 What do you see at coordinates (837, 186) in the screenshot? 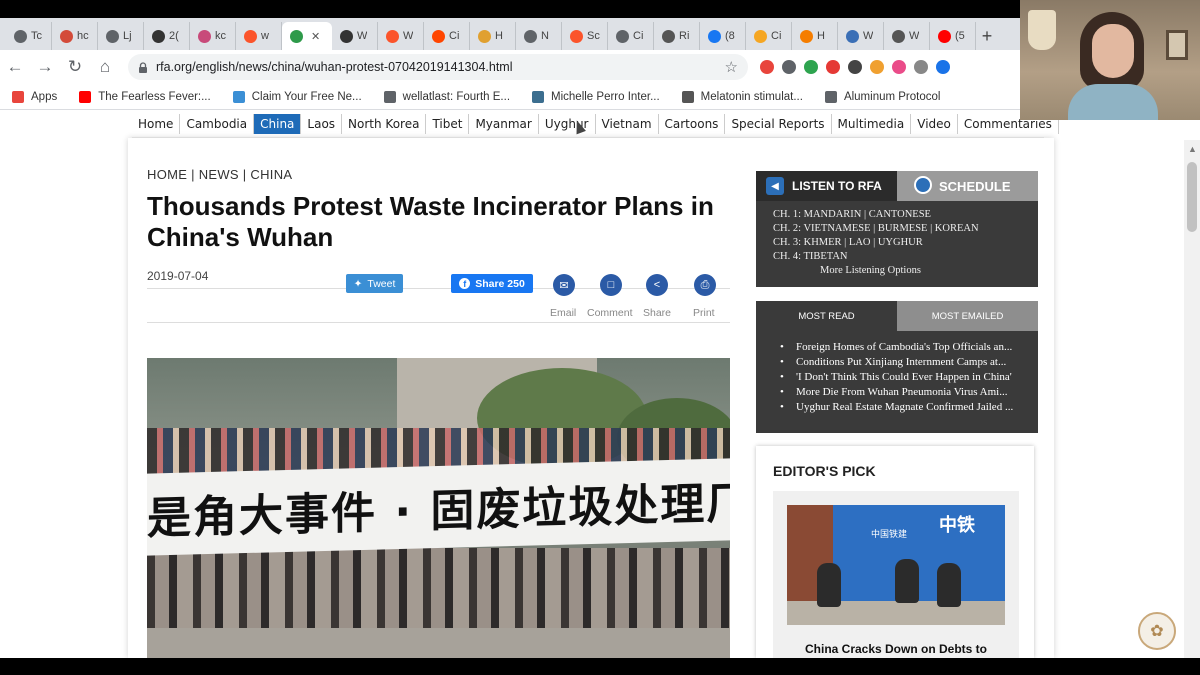
I see `listen-title: LISTEN TO RFA` at bounding box center [837, 186].